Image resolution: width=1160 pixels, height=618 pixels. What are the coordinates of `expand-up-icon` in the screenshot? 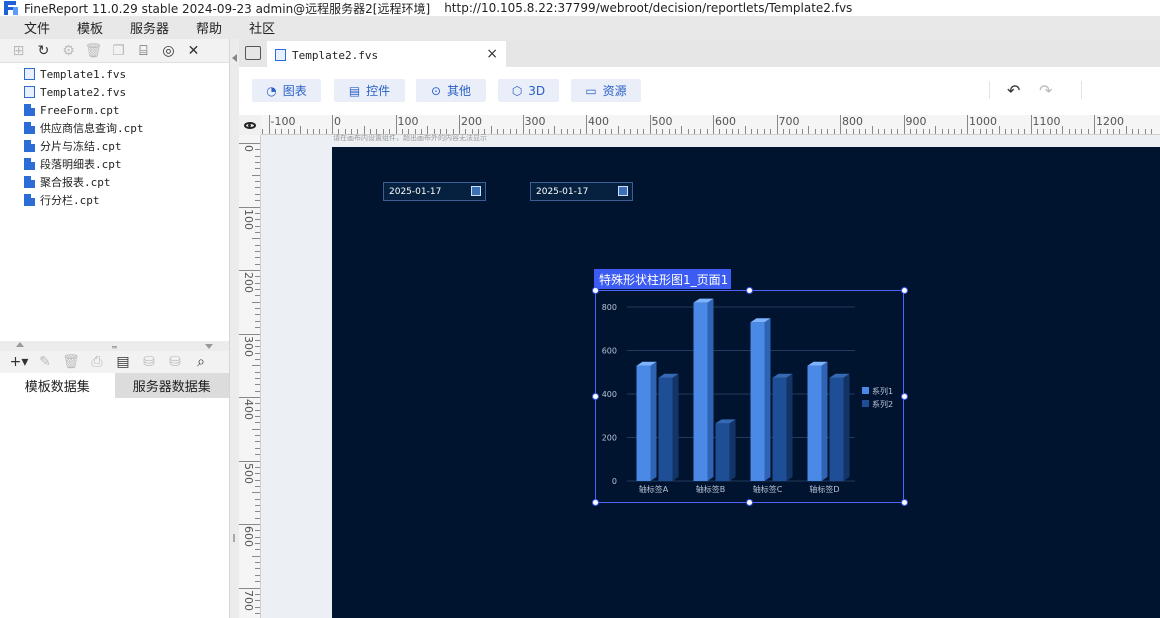 It's located at (20, 344).